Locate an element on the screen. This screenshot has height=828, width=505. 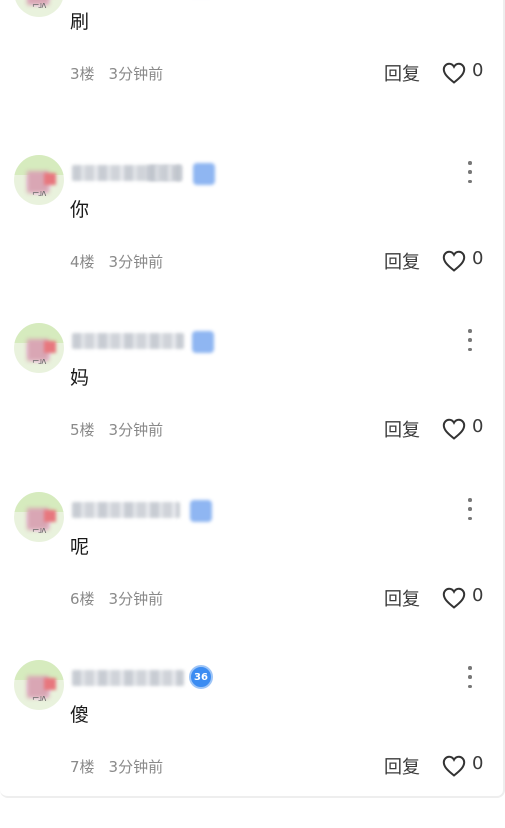
floor-number: 3楼 is located at coordinates (82, 74).